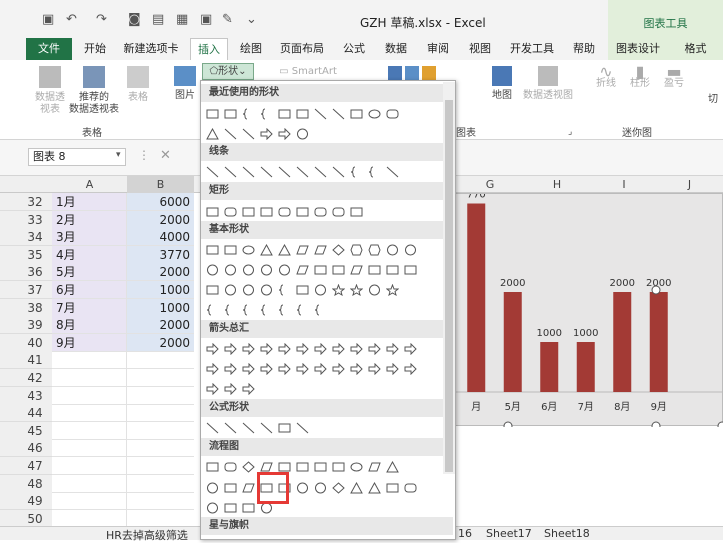 The width and height of the screenshot is (723, 543). Describe the element at coordinates (532, 49) in the screenshot. I see `tab-developer: 开发工具` at that location.